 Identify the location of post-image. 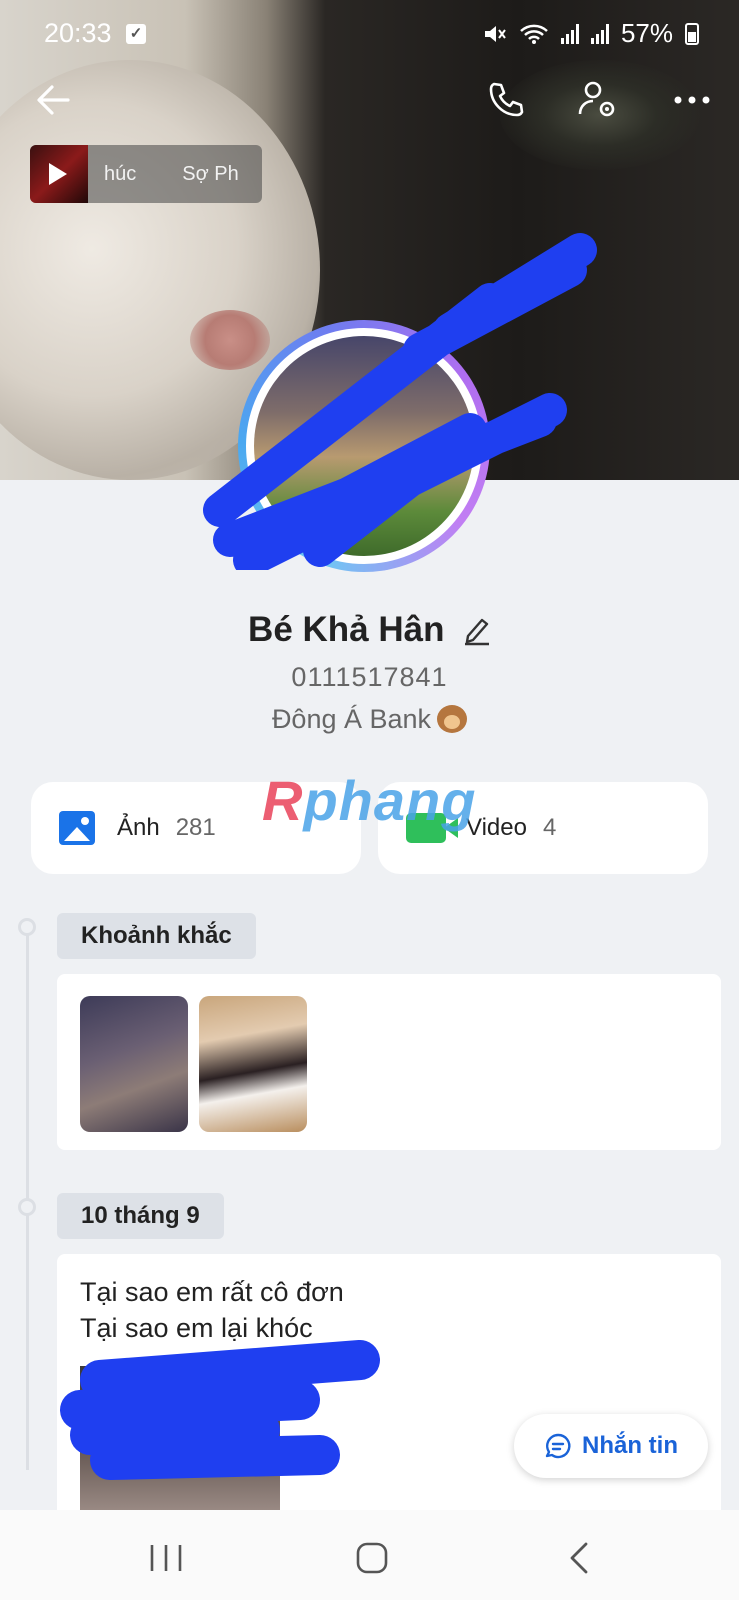
(180, 1441).